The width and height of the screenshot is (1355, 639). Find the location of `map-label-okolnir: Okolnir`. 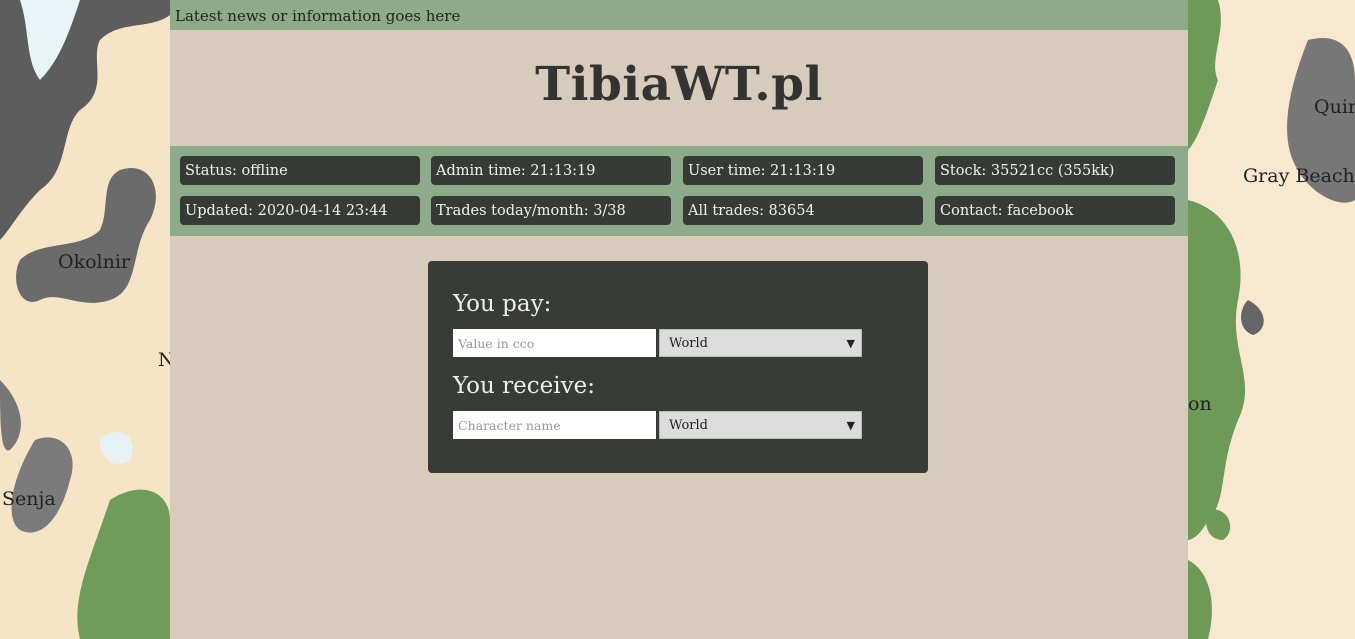

map-label-okolnir: Okolnir is located at coordinates (94, 262).